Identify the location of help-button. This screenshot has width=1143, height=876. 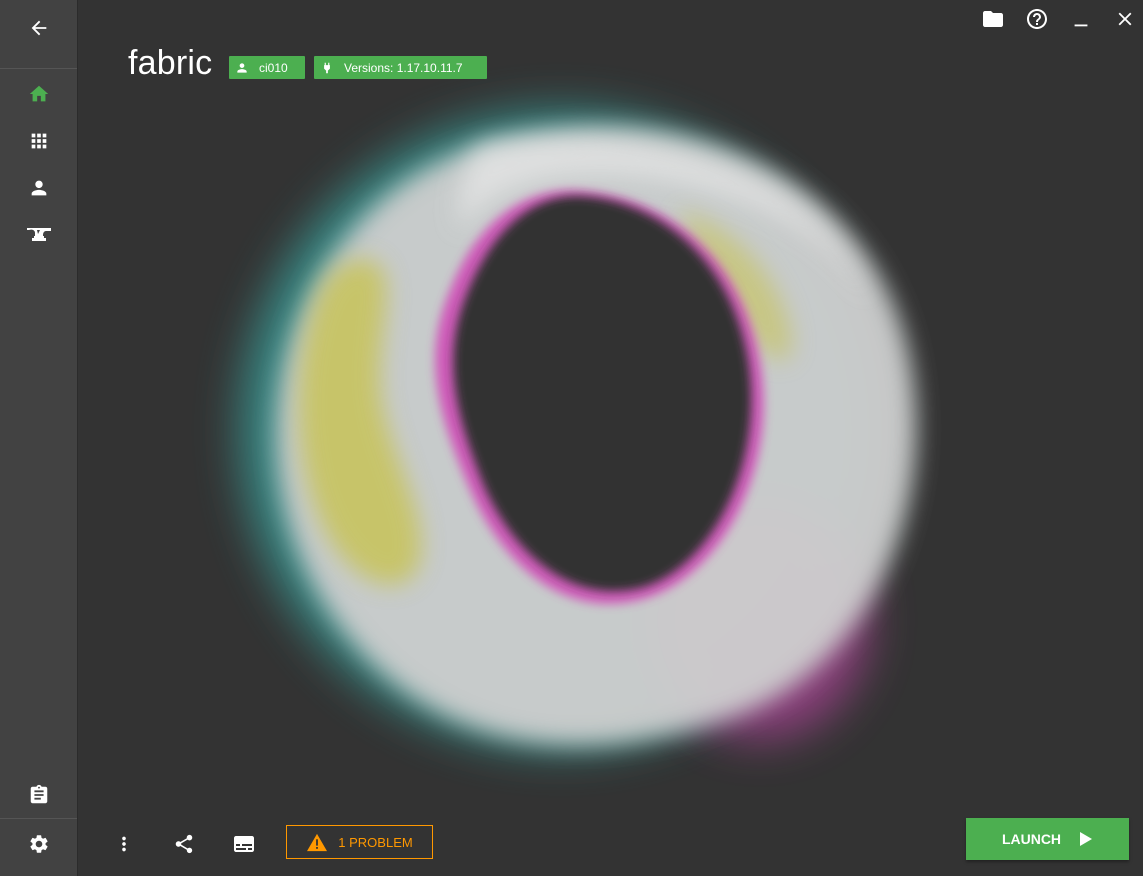
(1037, 19).